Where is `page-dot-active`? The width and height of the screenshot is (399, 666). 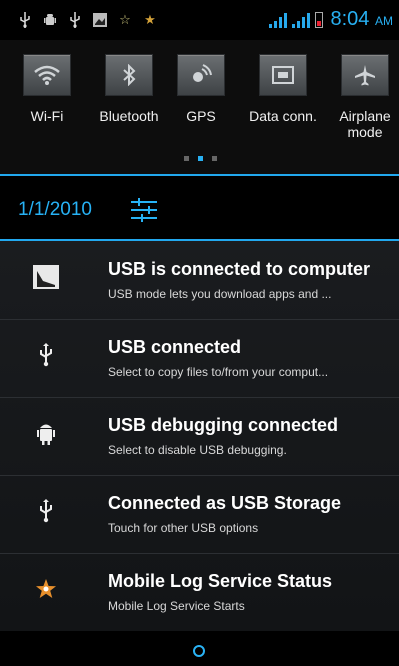 page-dot-active is located at coordinates (200, 158).